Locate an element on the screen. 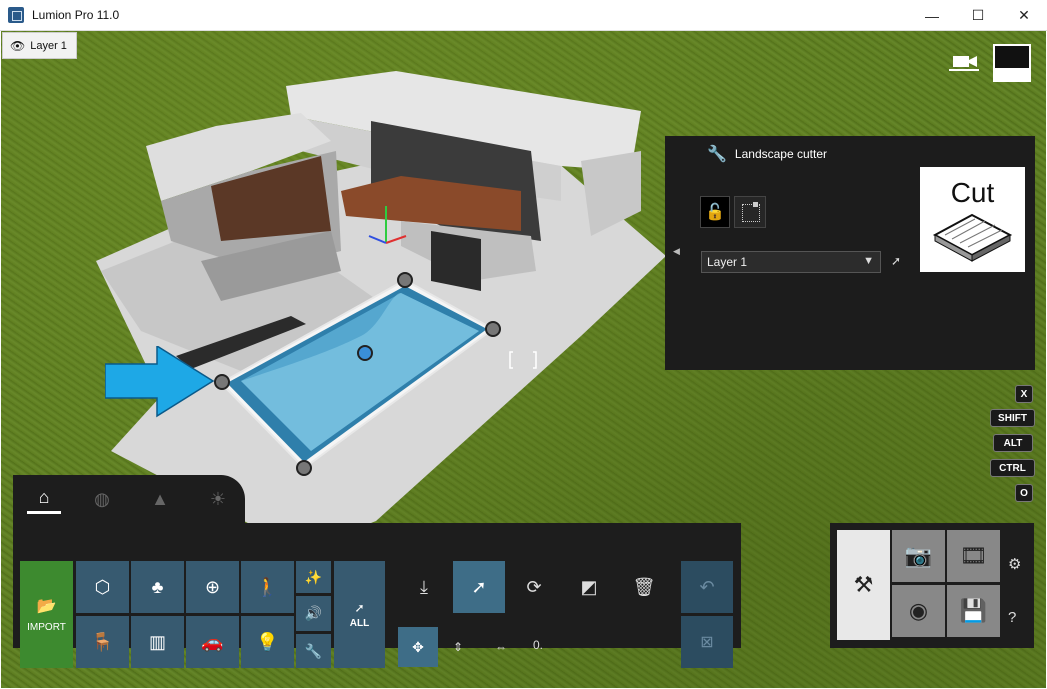 This screenshot has height=689, width=1047. select-all-label: ALL is located at coordinates (359, 623).